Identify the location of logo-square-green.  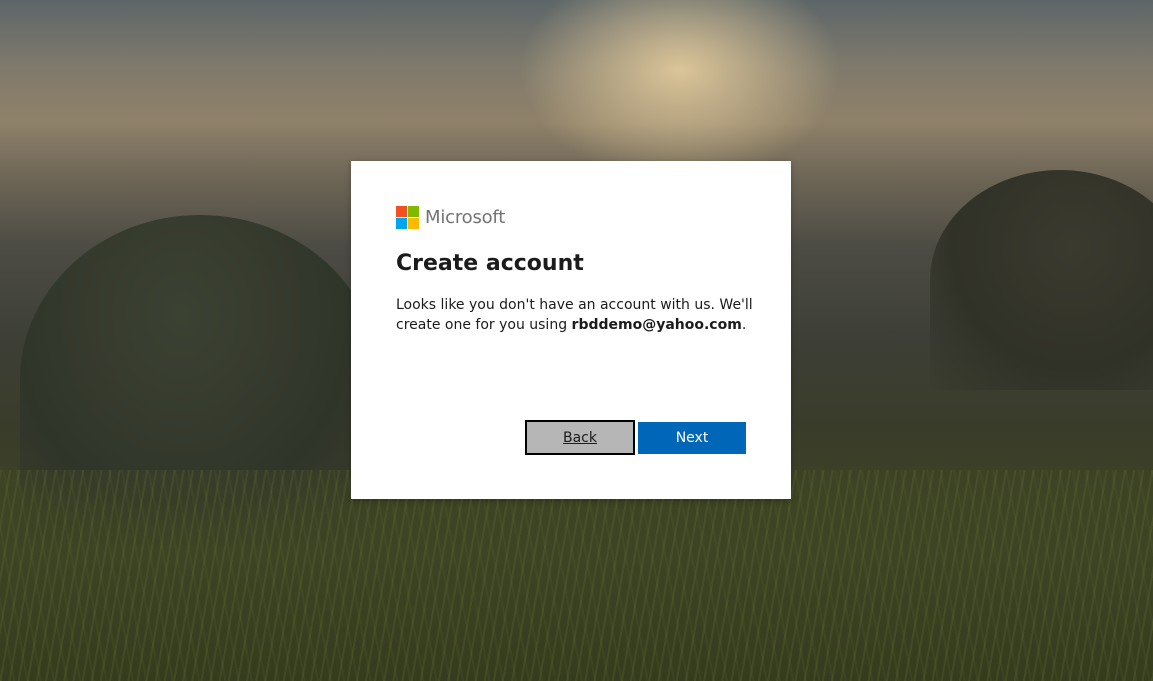
(413, 211).